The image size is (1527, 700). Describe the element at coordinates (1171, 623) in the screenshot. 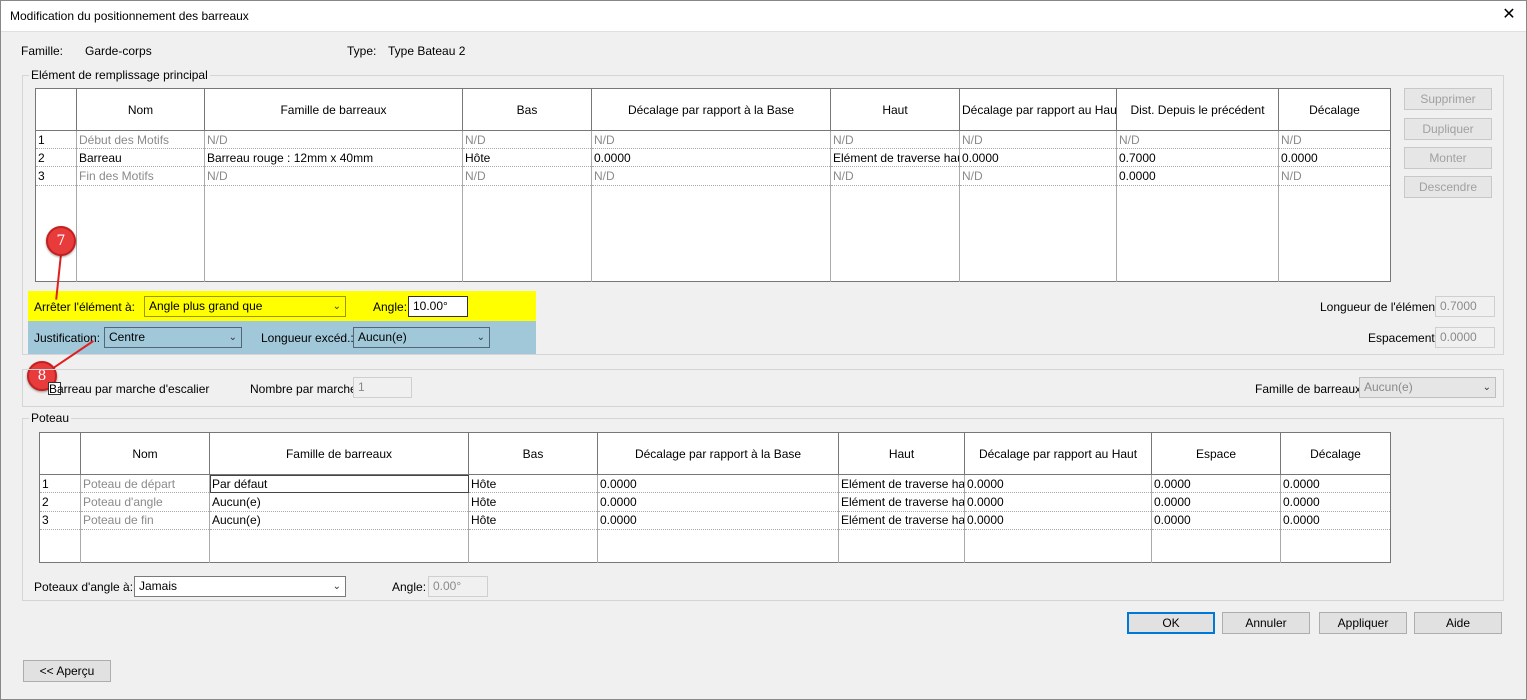

I see `ok-button: OK` at that location.